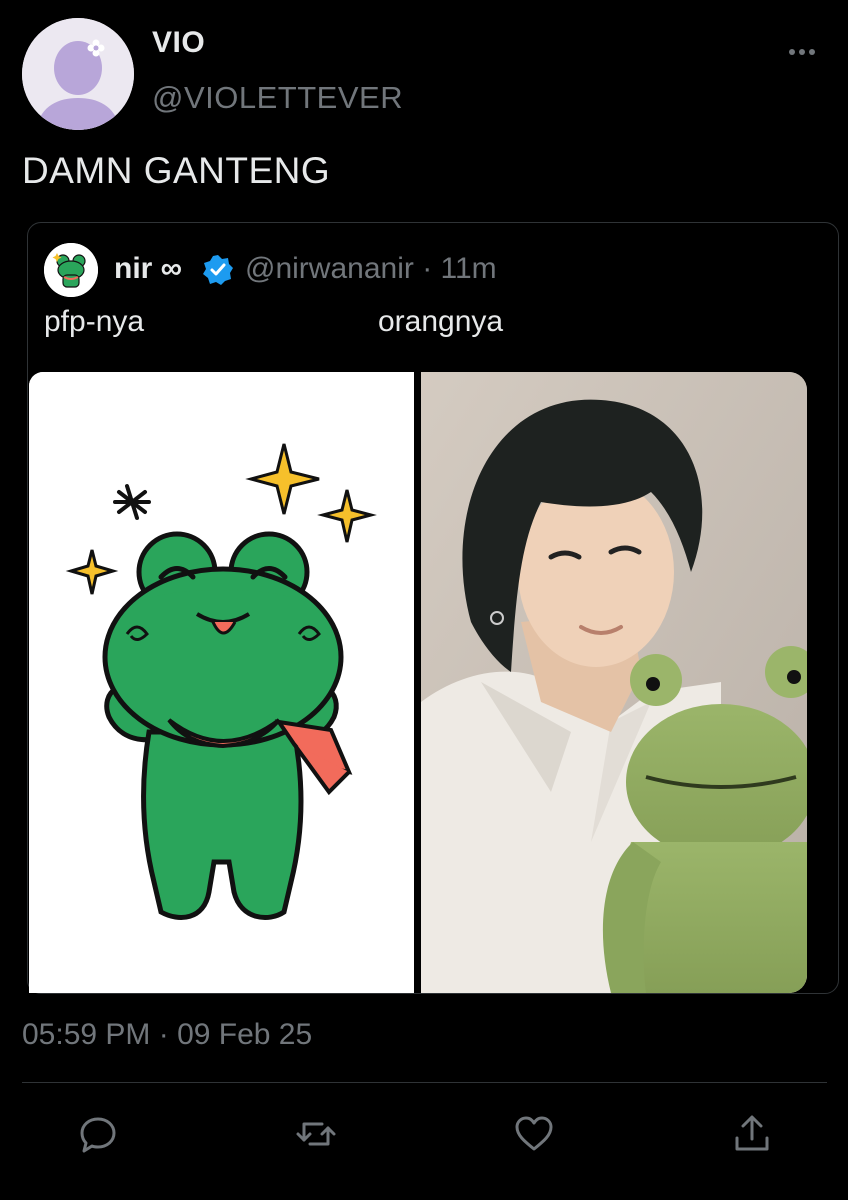  I want to click on retweet-button, so click(316, 1134).